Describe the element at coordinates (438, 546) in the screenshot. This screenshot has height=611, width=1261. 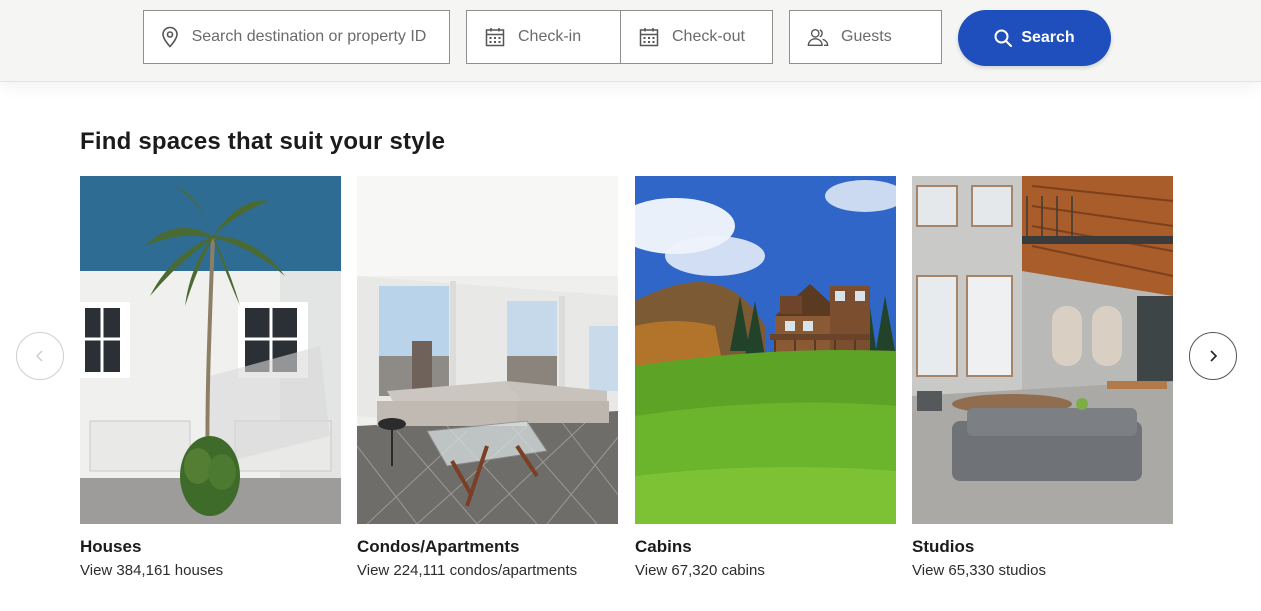
I see `card-title: Condos/Apartments` at that location.